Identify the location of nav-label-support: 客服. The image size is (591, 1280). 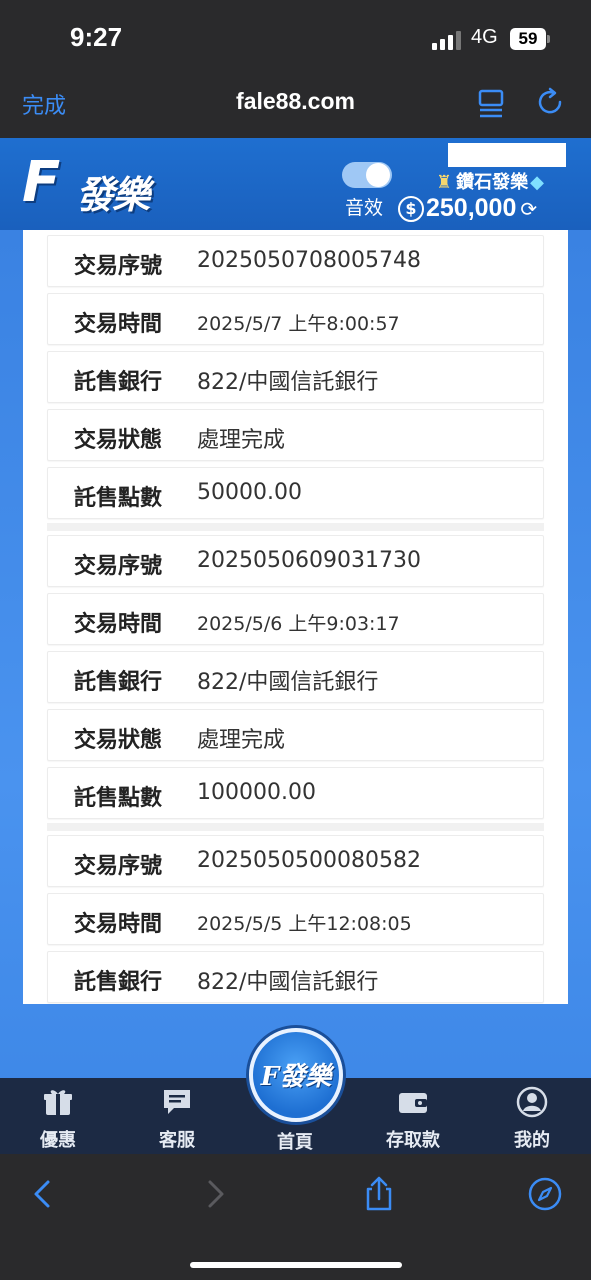
(177, 1140).